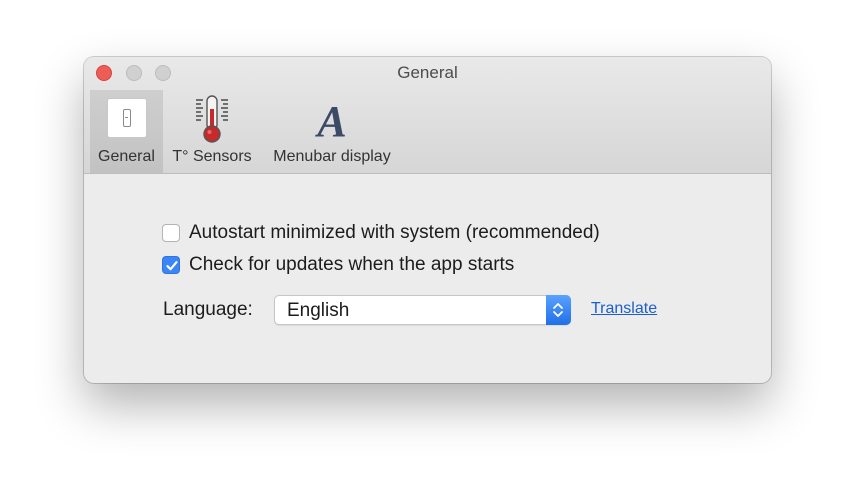 The width and height of the screenshot is (855, 495). I want to click on switch-icon, so click(127, 119).